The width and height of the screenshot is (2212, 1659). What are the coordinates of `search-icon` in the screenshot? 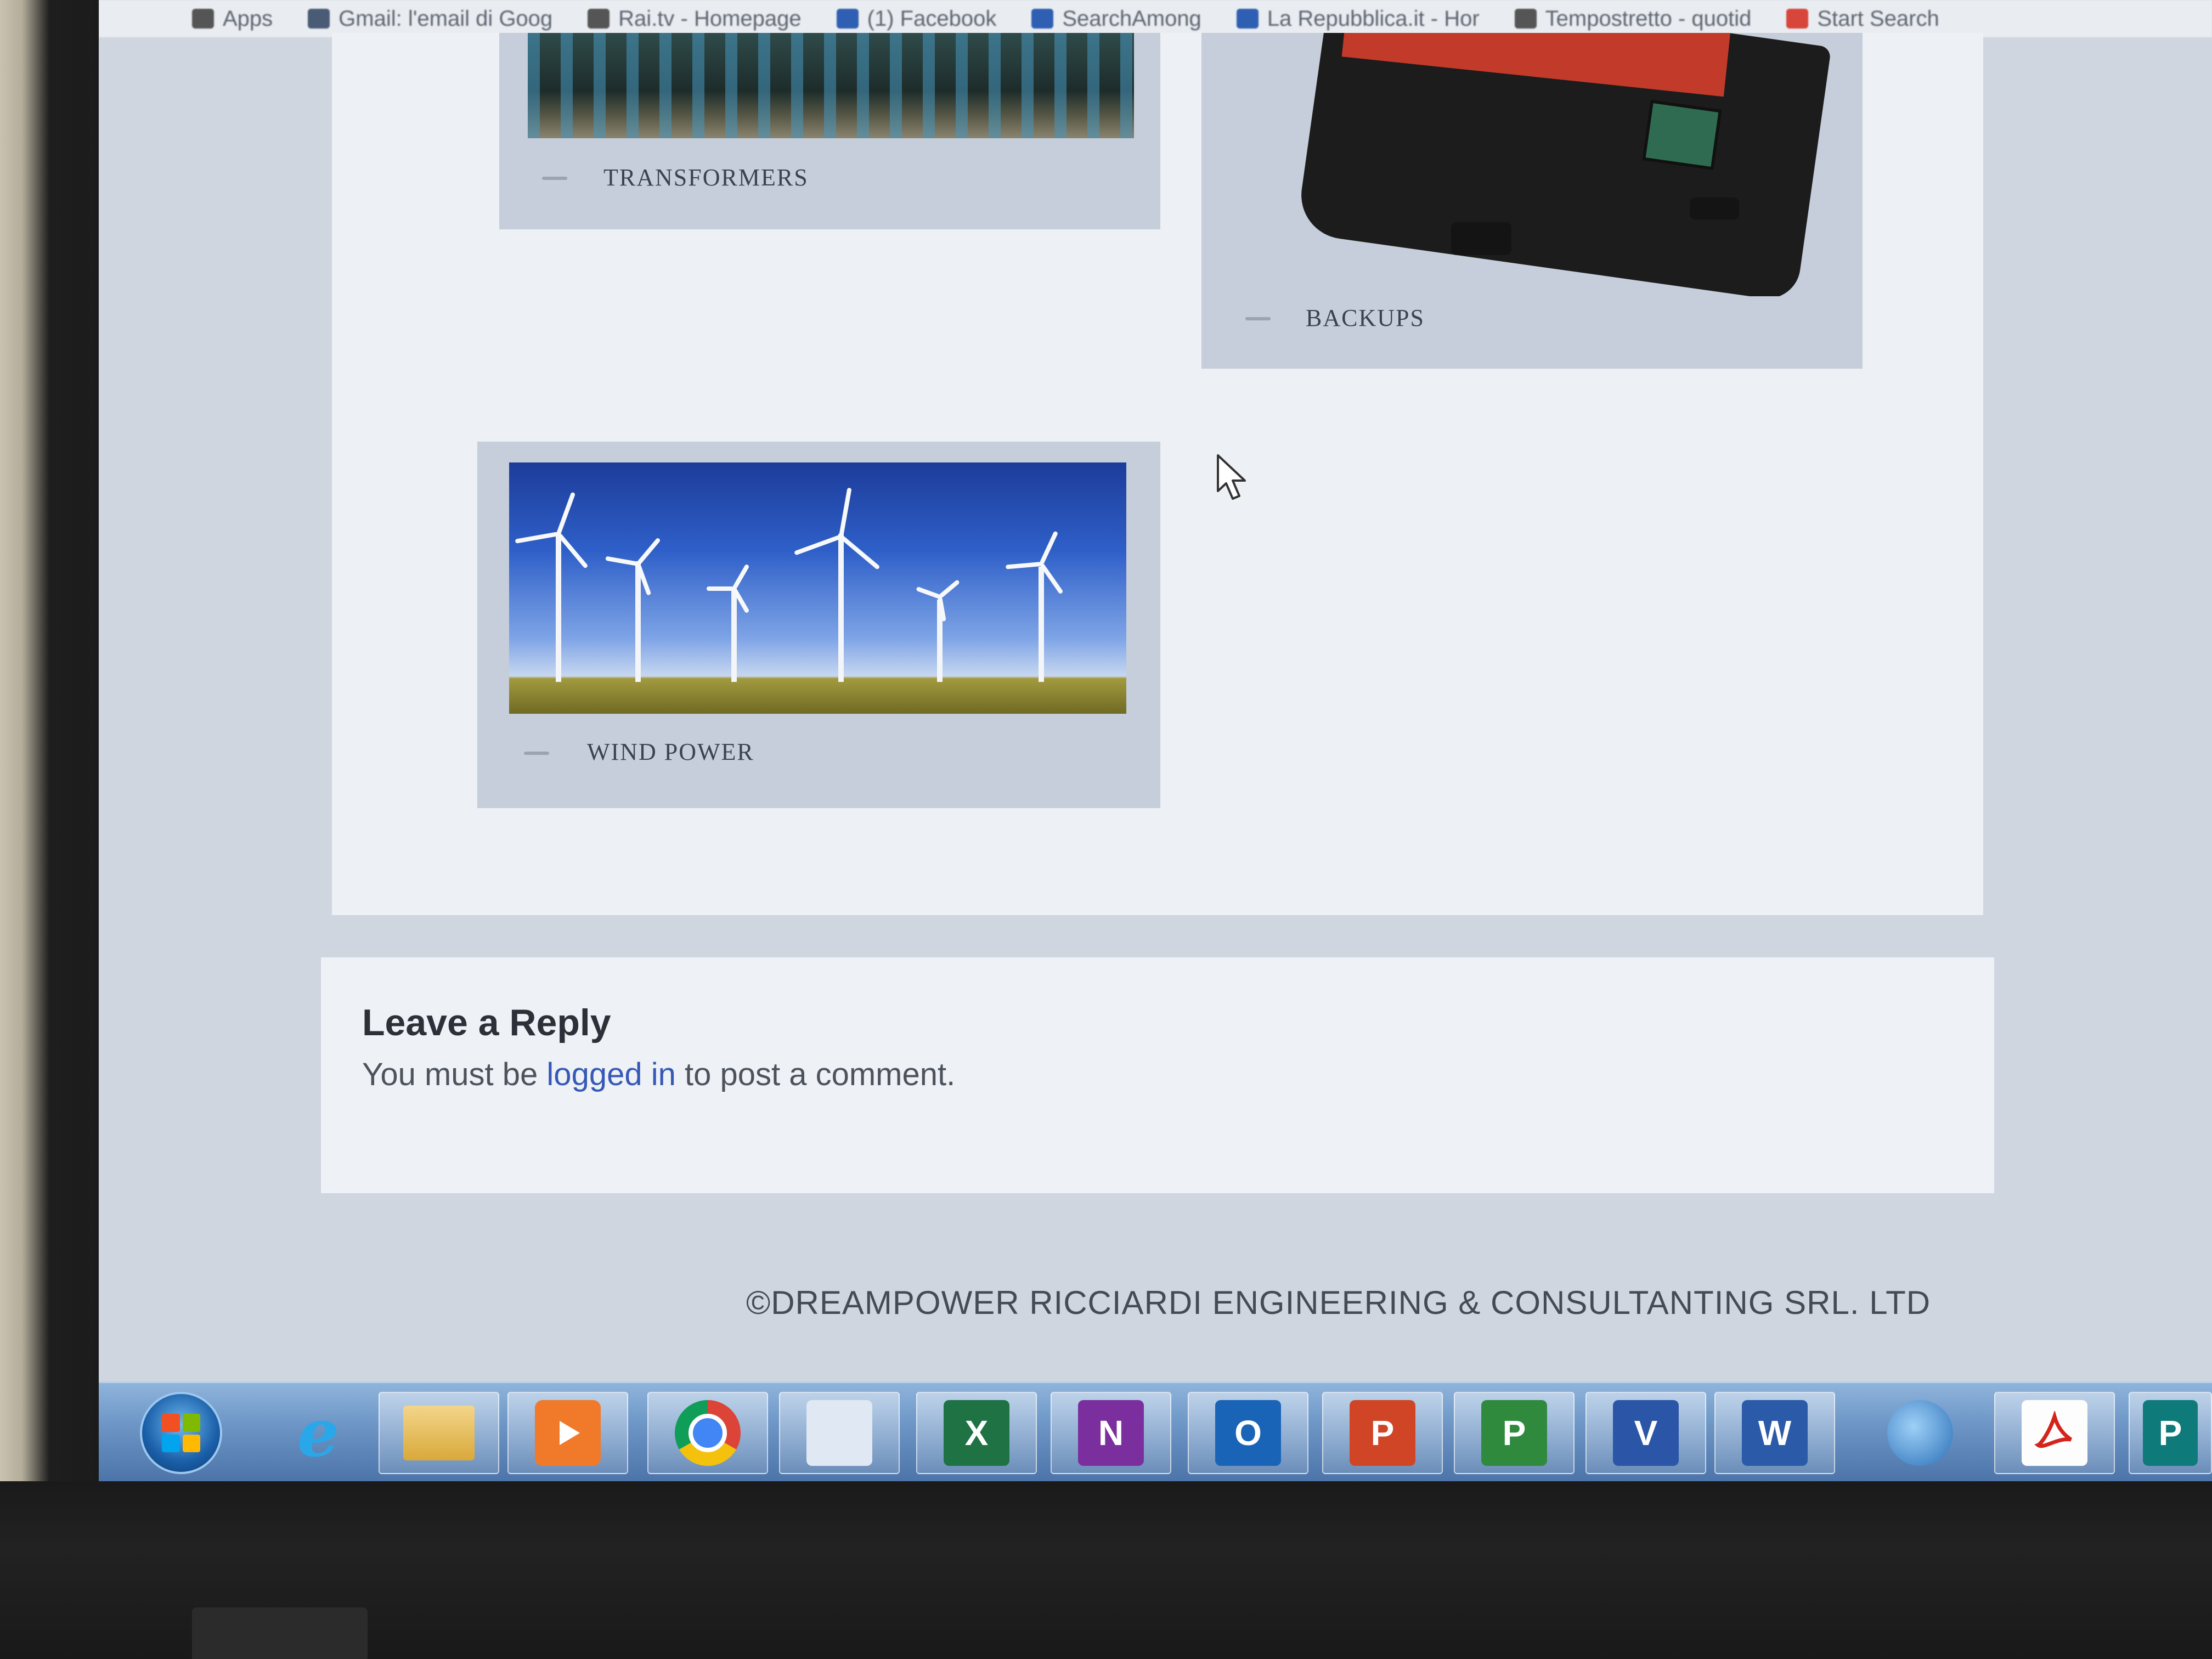 It's located at (1042, 19).